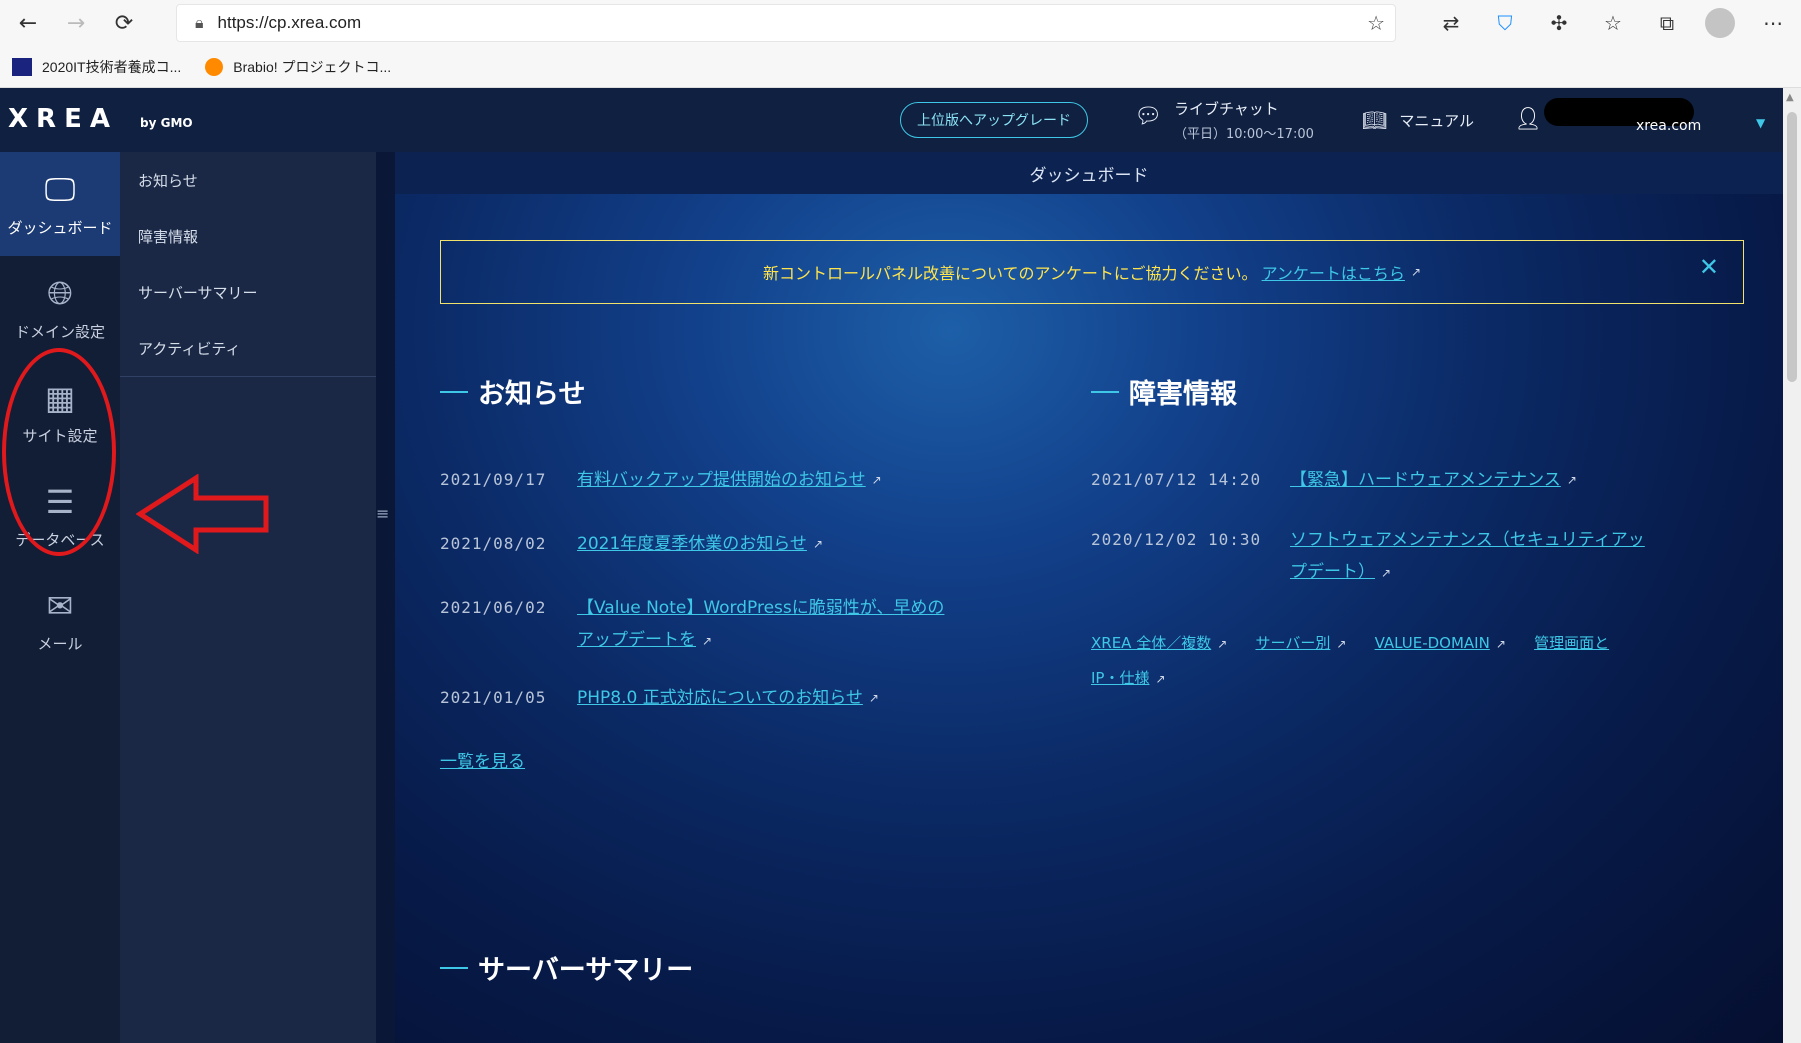 The image size is (1801, 1043). I want to click on chevron-down-icon: ▼, so click(1760, 123).